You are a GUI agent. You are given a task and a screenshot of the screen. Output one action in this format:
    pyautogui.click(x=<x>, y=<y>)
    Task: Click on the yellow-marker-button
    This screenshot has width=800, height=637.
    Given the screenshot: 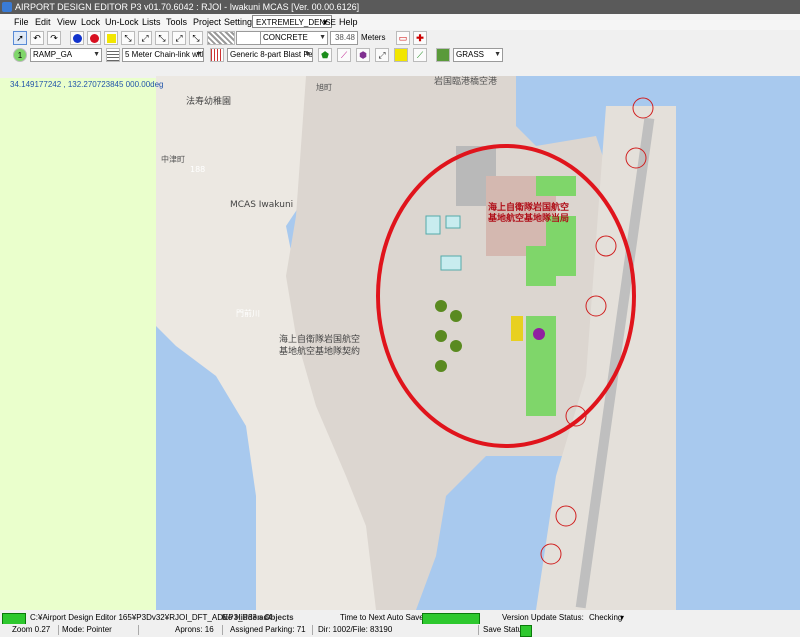 What is the action you would take?
    pyautogui.click(x=111, y=38)
    